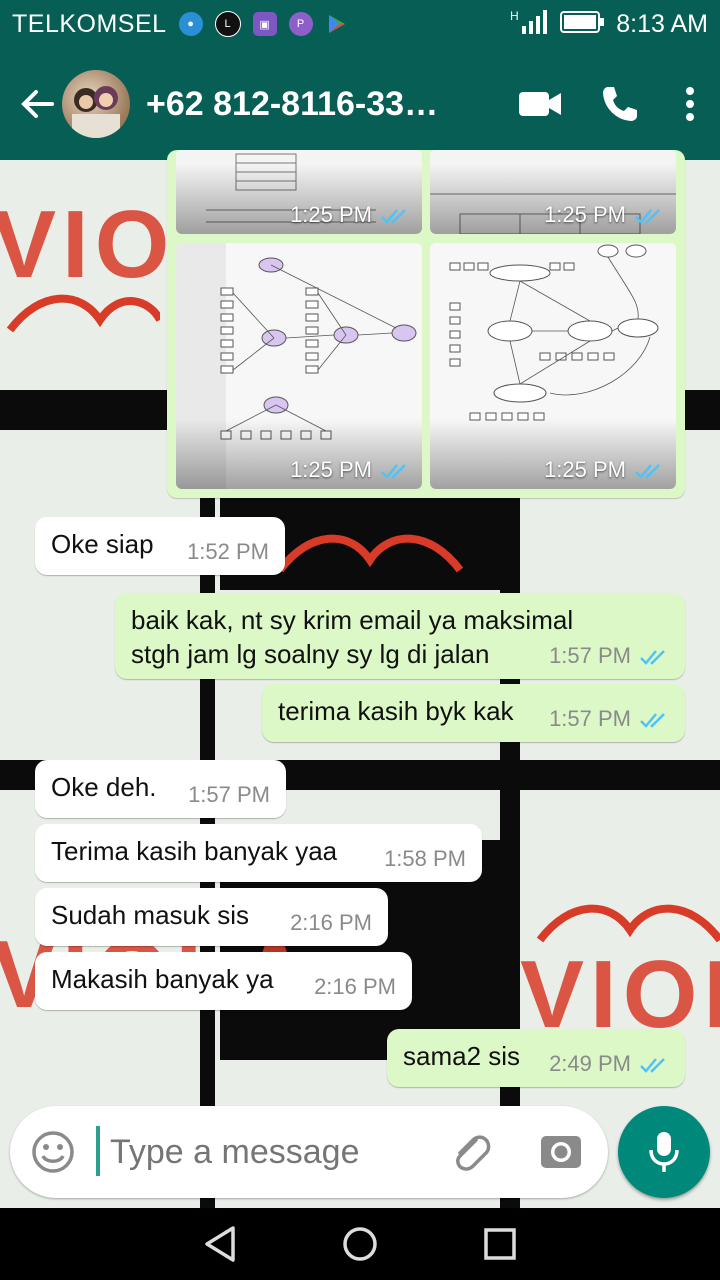  I want to click on smiley-icon, so click(53, 1152).